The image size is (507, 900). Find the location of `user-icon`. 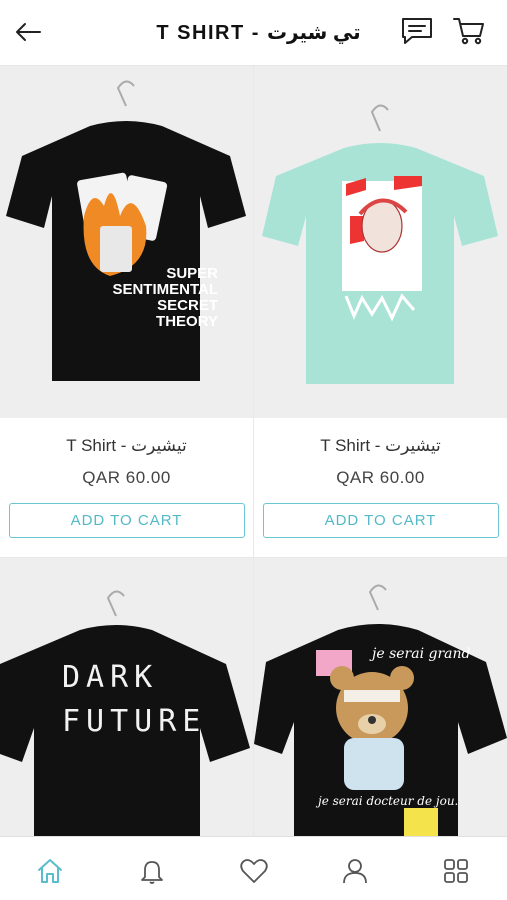

user-icon is located at coordinates (355, 871).